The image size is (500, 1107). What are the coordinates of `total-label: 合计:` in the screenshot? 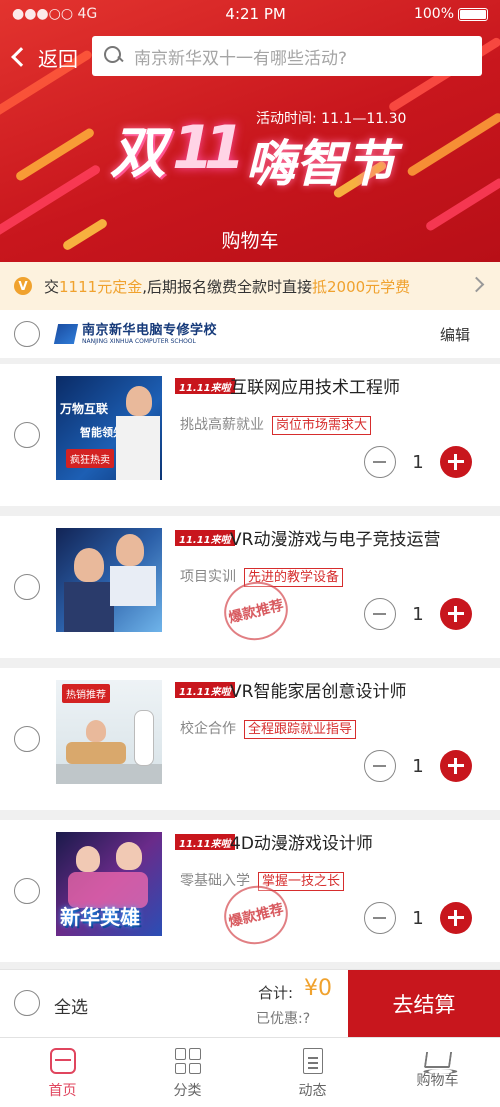 It's located at (276, 993).